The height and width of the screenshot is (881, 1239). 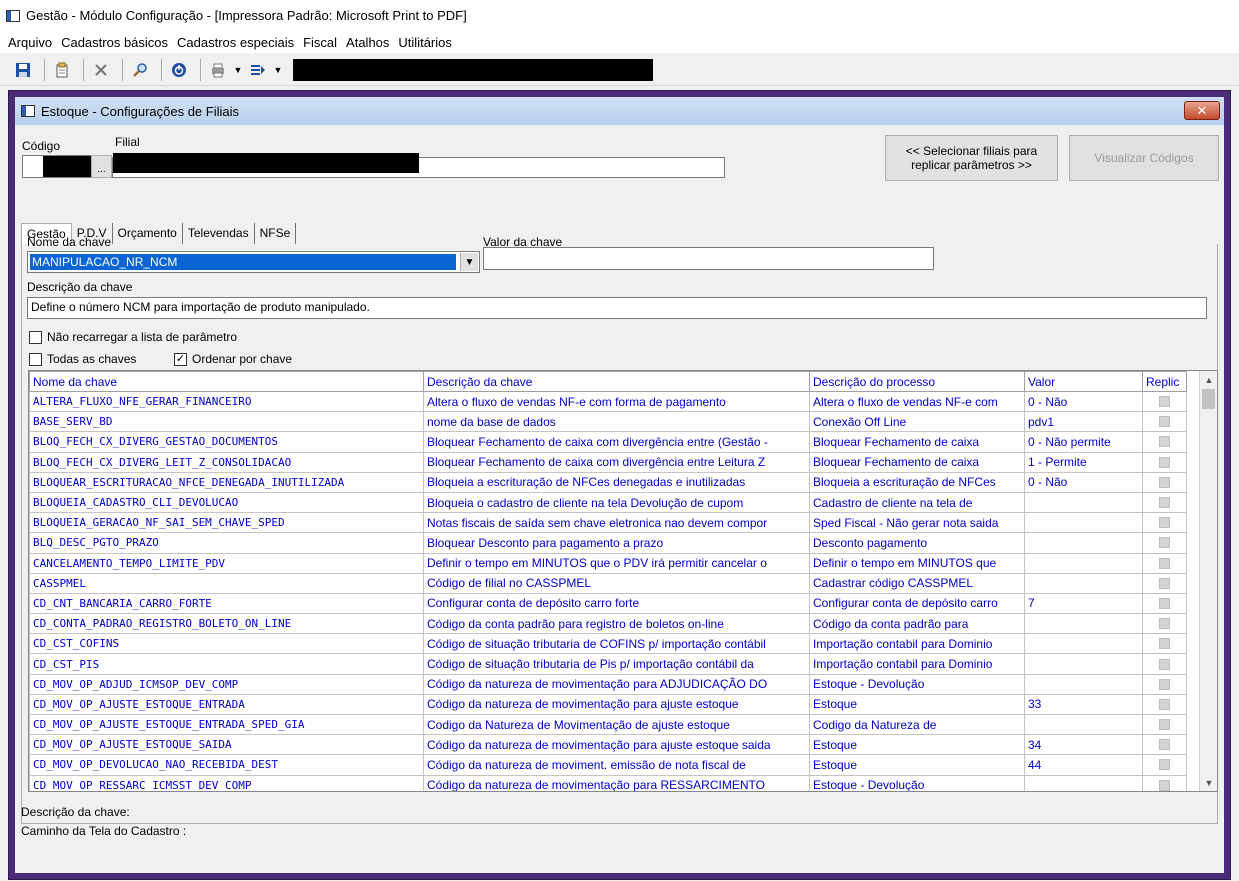 What do you see at coordinates (226, 381) in the screenshot?
I see `column-header-key-name: Nome da chave` at bounding box center [226, 381].